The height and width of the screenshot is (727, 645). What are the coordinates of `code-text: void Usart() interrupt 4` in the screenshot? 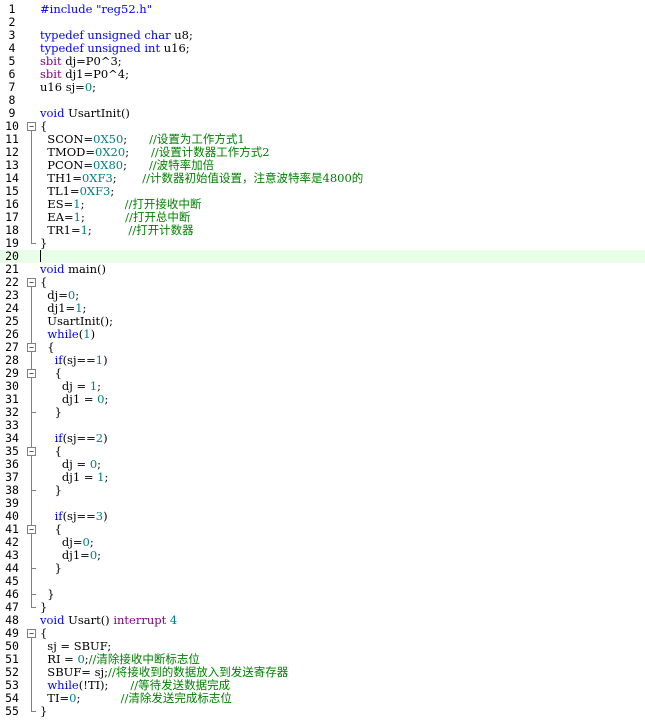 It's located at (108, 620).